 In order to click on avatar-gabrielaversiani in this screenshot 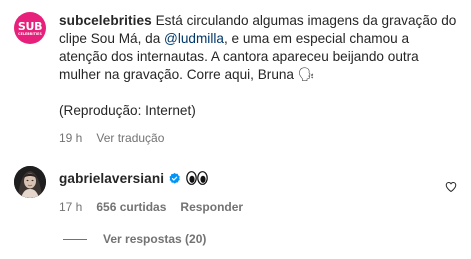, I will do `click(30, 182)`.